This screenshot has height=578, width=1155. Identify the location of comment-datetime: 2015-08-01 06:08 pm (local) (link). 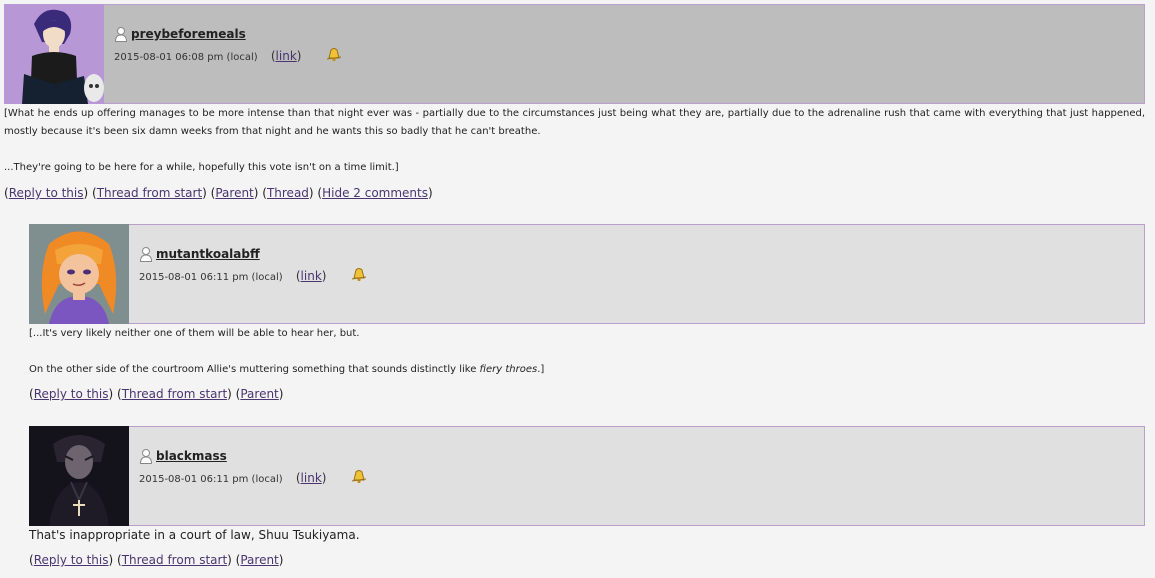
(207, 56).